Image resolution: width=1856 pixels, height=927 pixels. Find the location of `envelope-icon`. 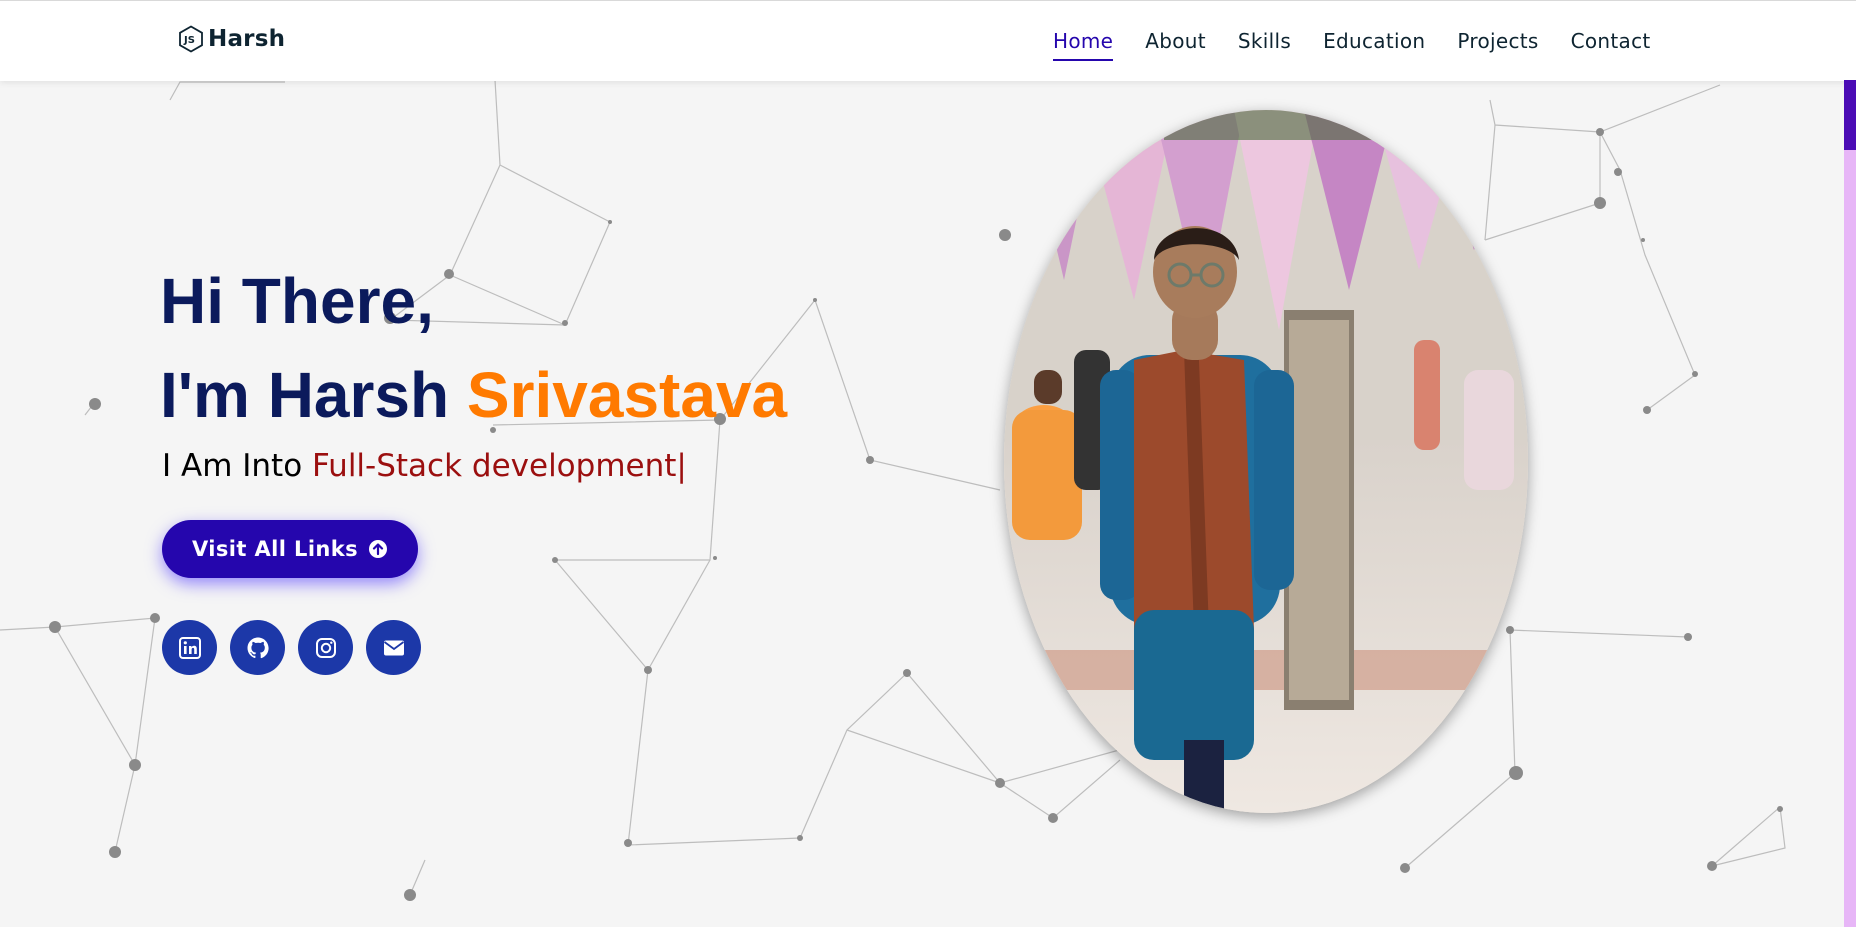

envelope-icon is located at coordinates (393, 647).